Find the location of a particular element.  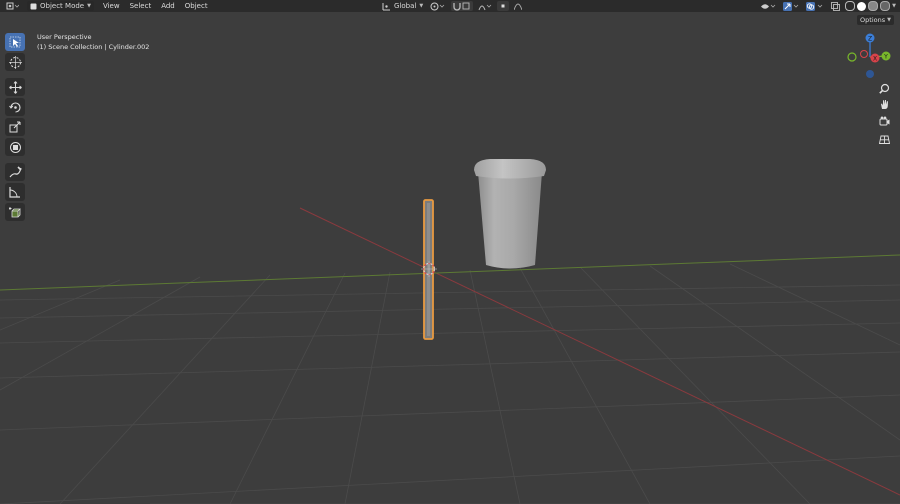

overlay-point-button is located at coordinates (503, 6).